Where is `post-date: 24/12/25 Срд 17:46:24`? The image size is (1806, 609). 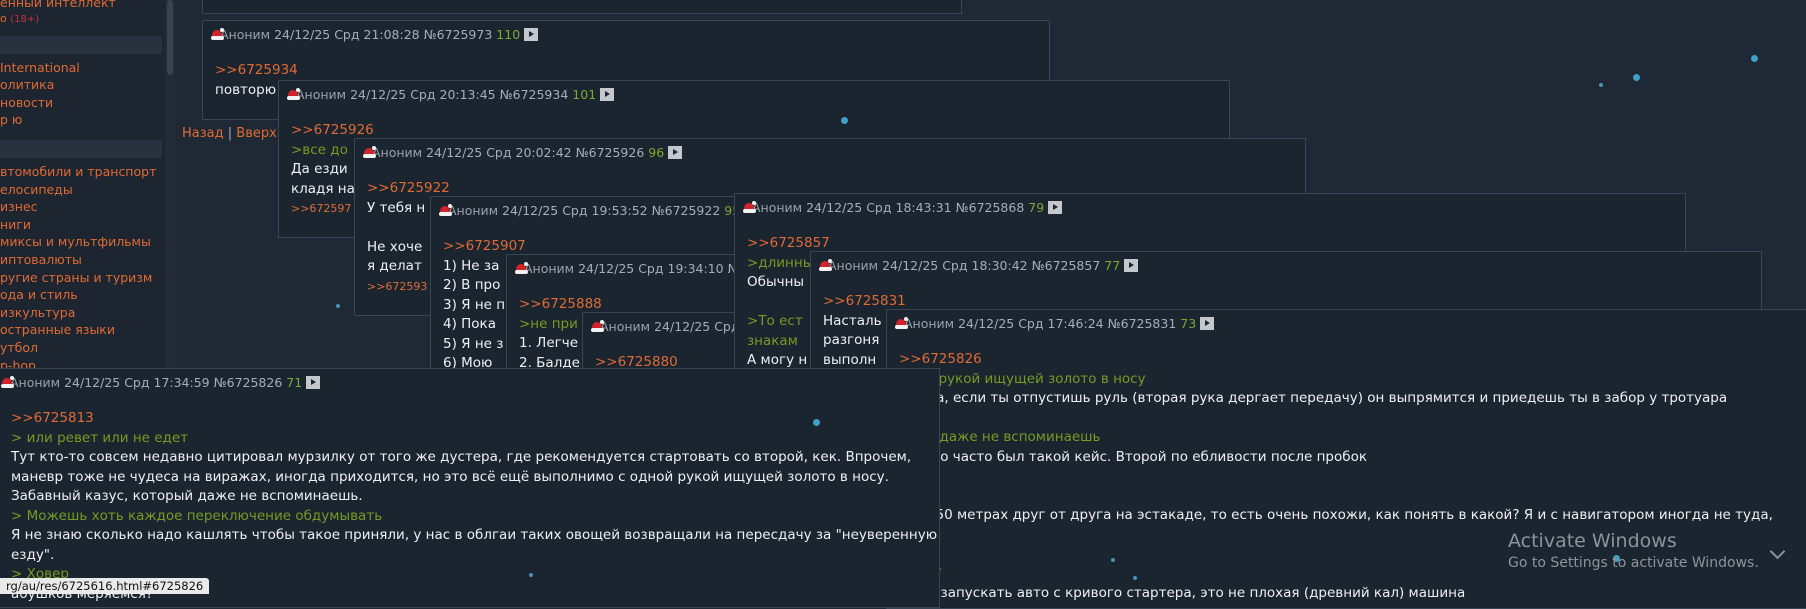 post-date: 24/12/25 Срд 17:46:24 is located at coordinates (1031, 323).